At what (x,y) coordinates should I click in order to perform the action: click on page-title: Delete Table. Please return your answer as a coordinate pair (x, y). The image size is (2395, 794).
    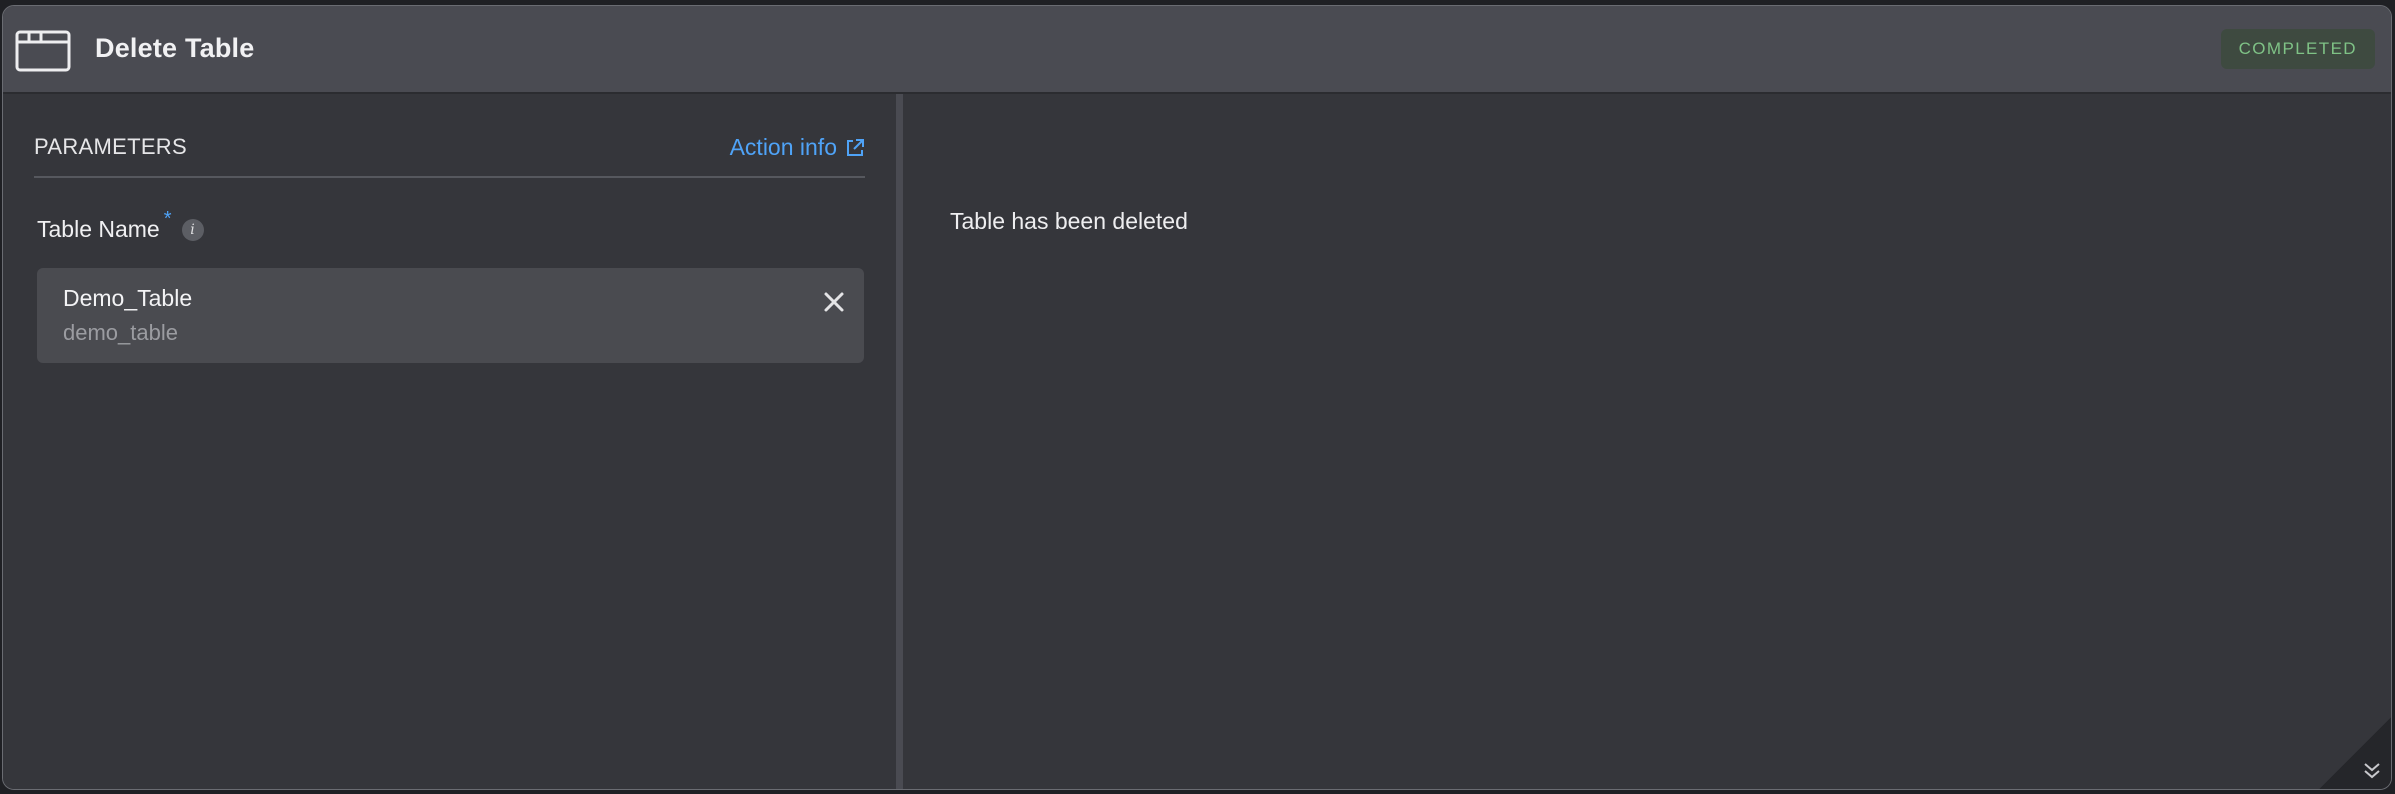
    Looking at the image, I should click on (175, 48).